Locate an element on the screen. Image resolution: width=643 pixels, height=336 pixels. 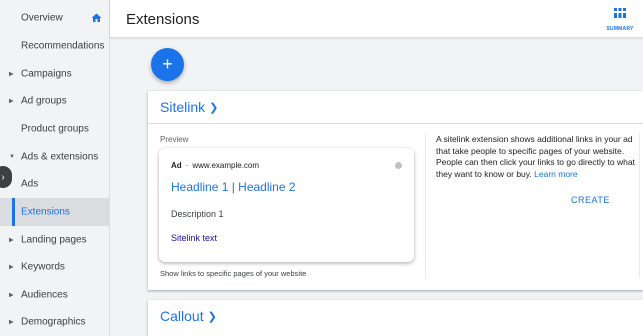
sidebar-item-extensions: Extensions is located at coordinates (54, 212).